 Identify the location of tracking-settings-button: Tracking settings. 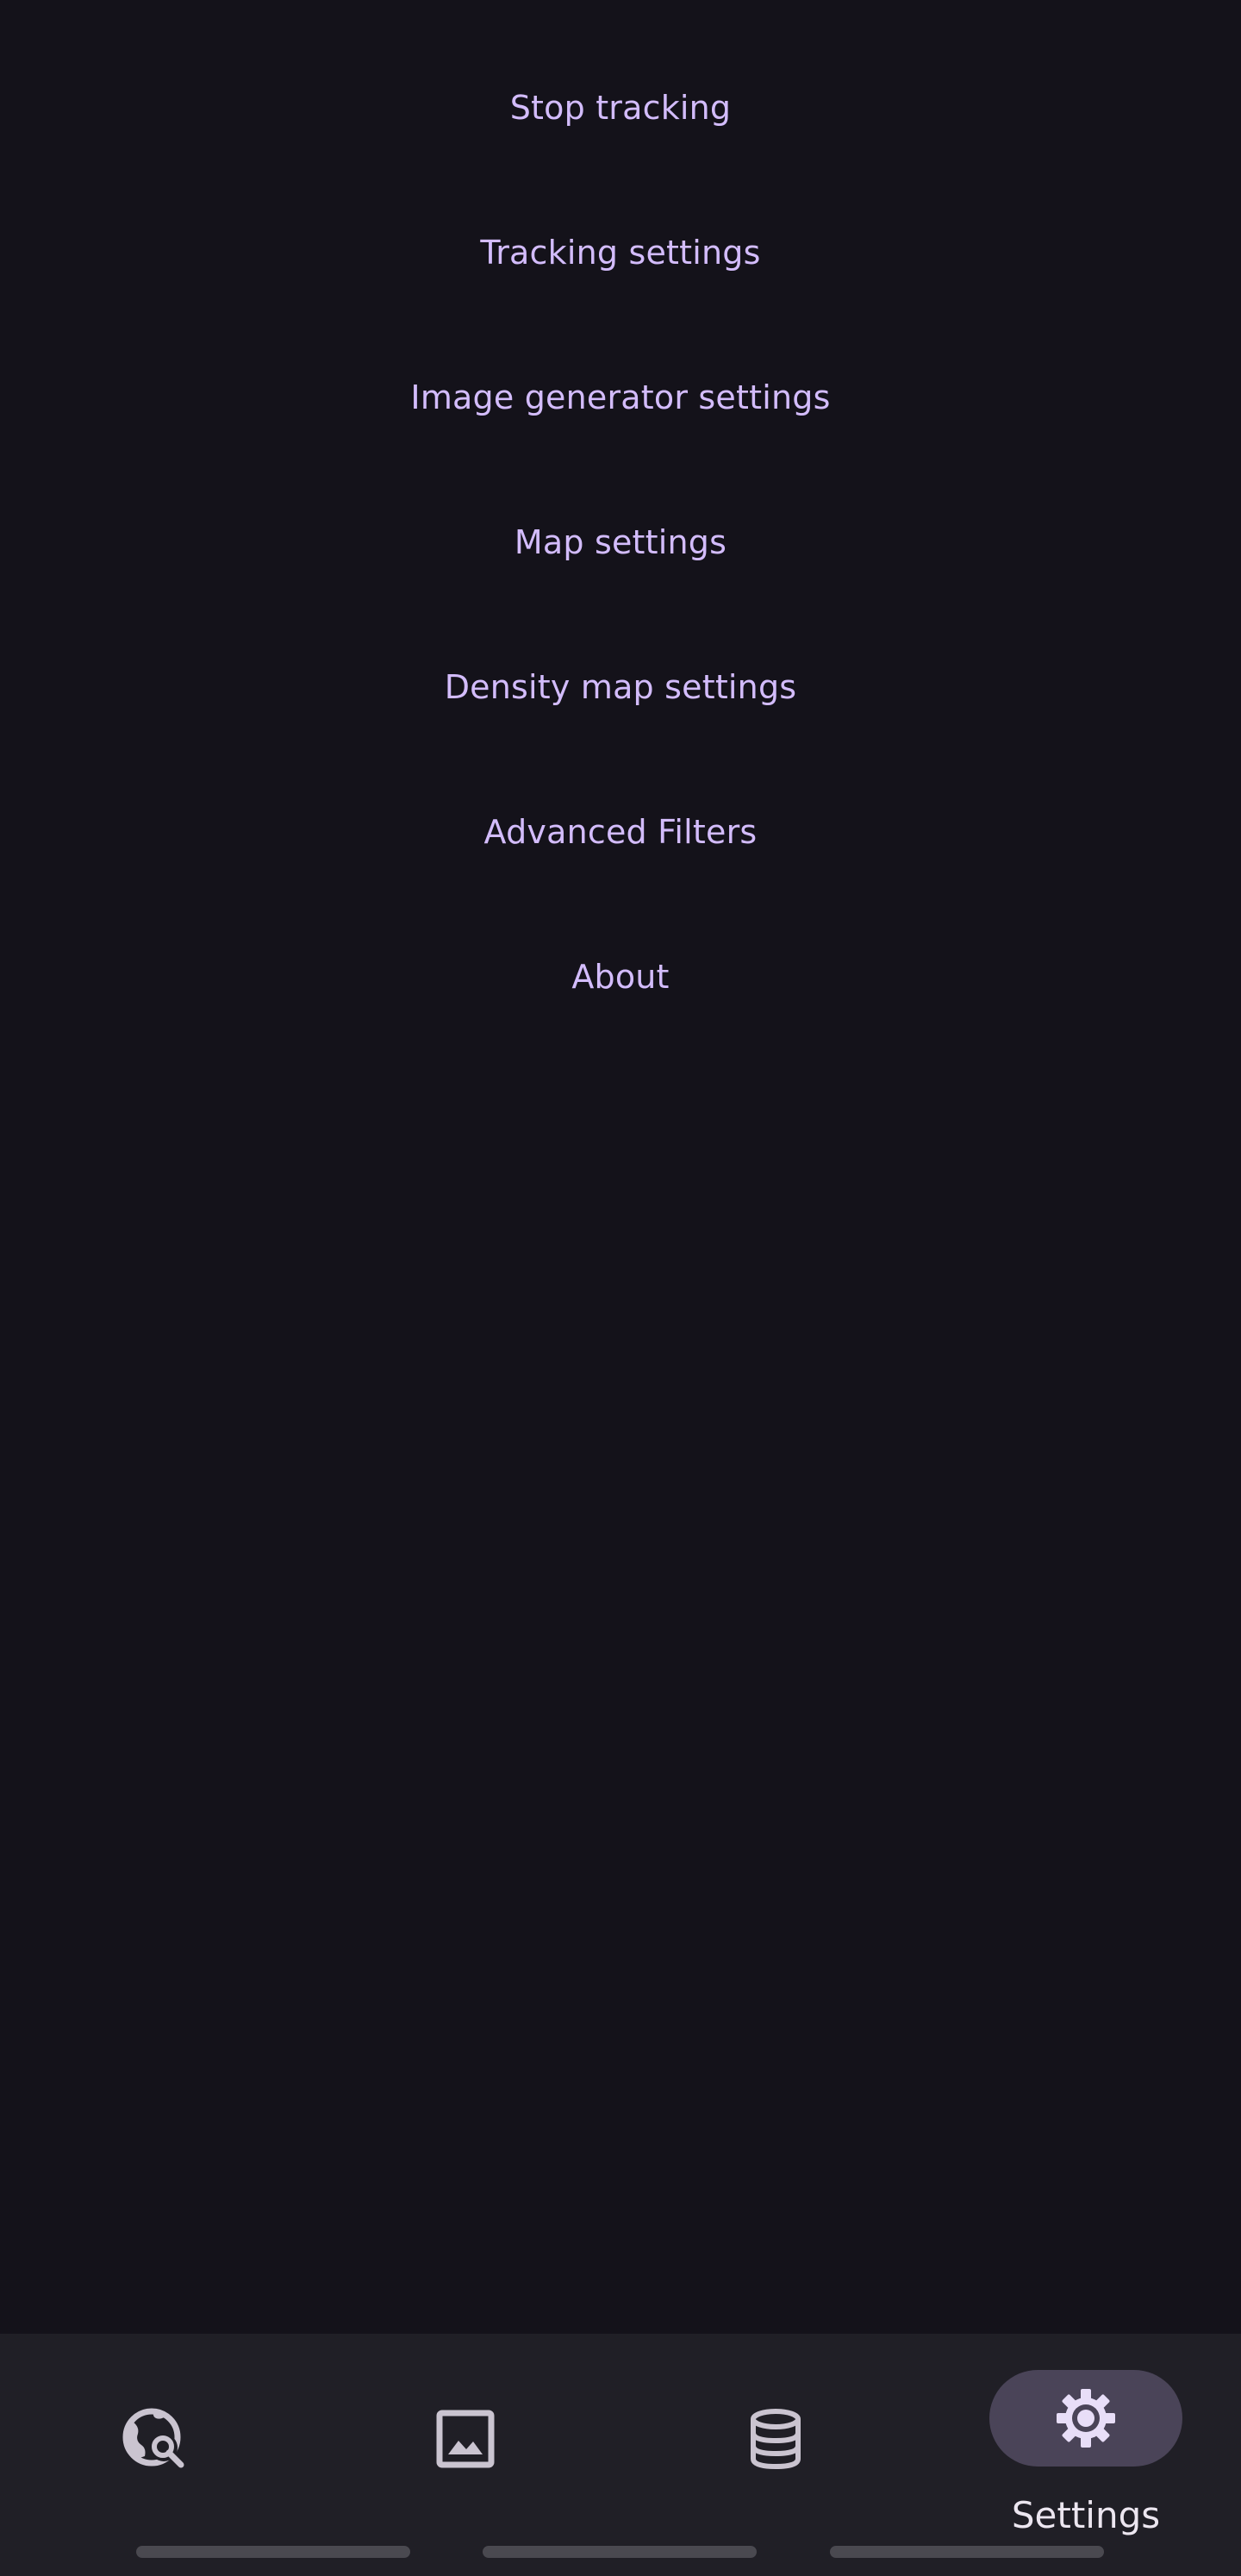
(620, 253).